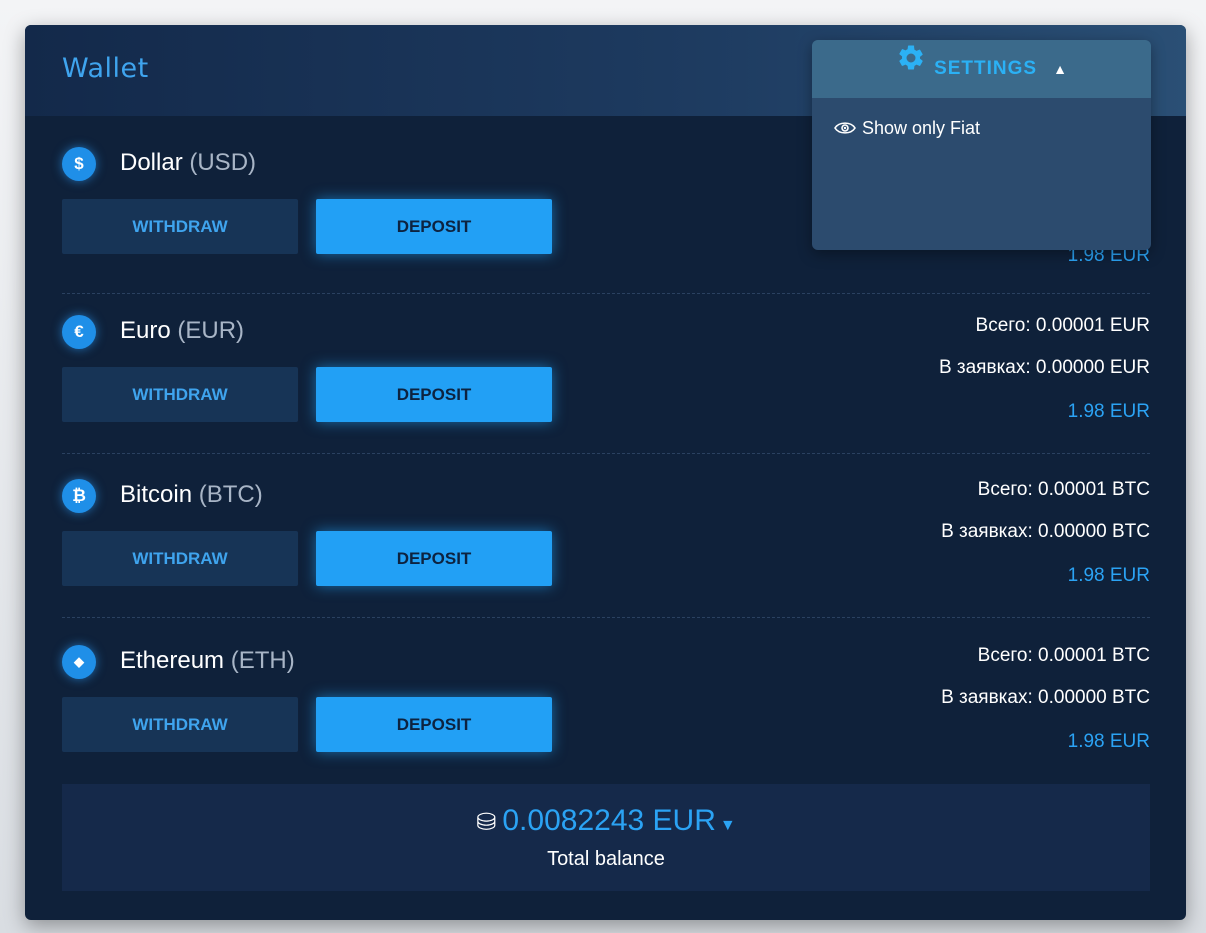  What do you see at coordinates (211, 330) in the screenshot?
I see `currency-code: (EUR)` at bounding box center [211, 330].